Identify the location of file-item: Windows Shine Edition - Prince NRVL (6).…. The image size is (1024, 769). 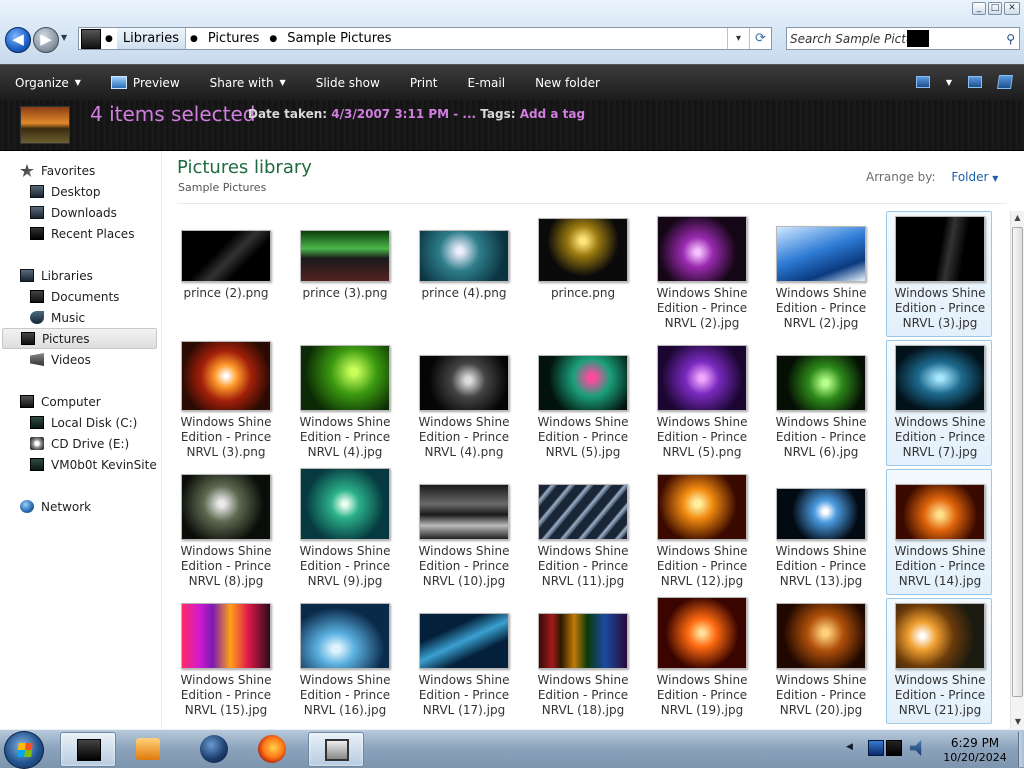
(820, 403).